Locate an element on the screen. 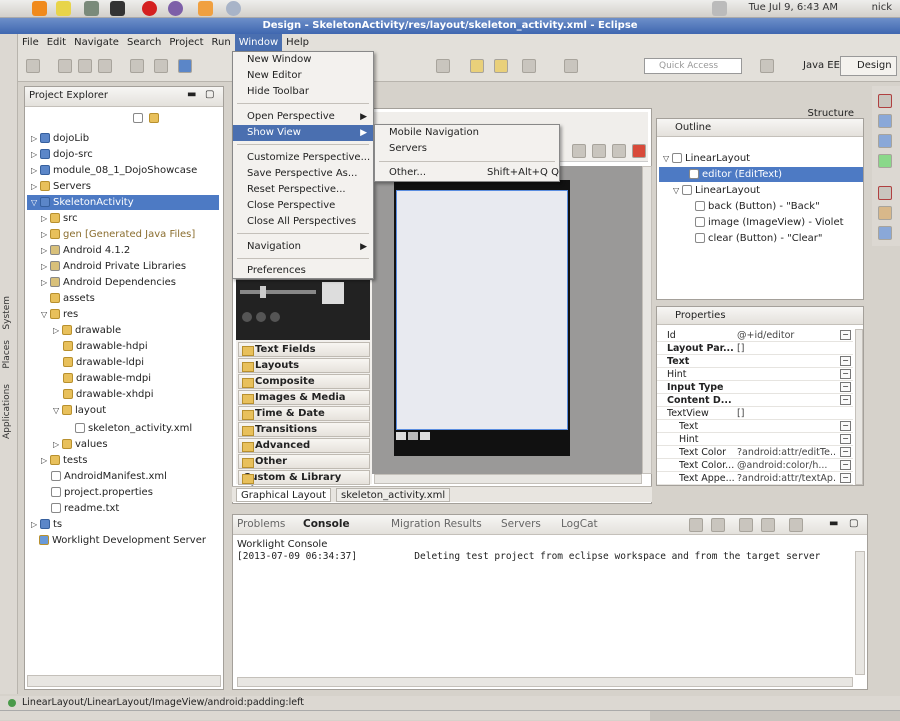 This screenshot has width=900, height=721. tree-item: ▷ drawable is located at coordinates (87, 330).